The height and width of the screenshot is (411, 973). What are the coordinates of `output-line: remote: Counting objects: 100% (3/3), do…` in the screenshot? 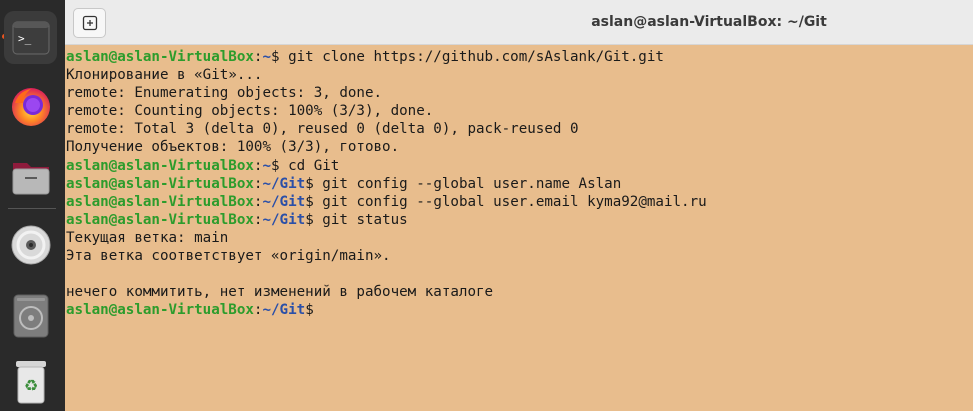 It's located at (250, 111).